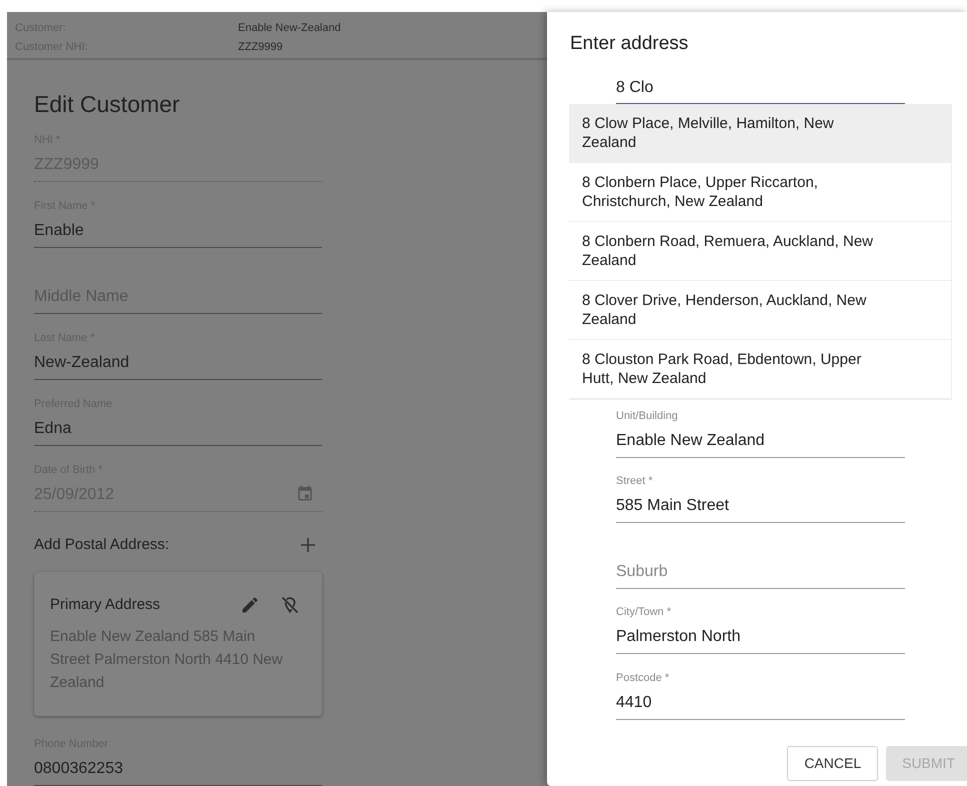  What do you see at coordinates (760, 640) in the screenshot?
I see `input-field: Palmerston North` at bounding box center [760, 640].